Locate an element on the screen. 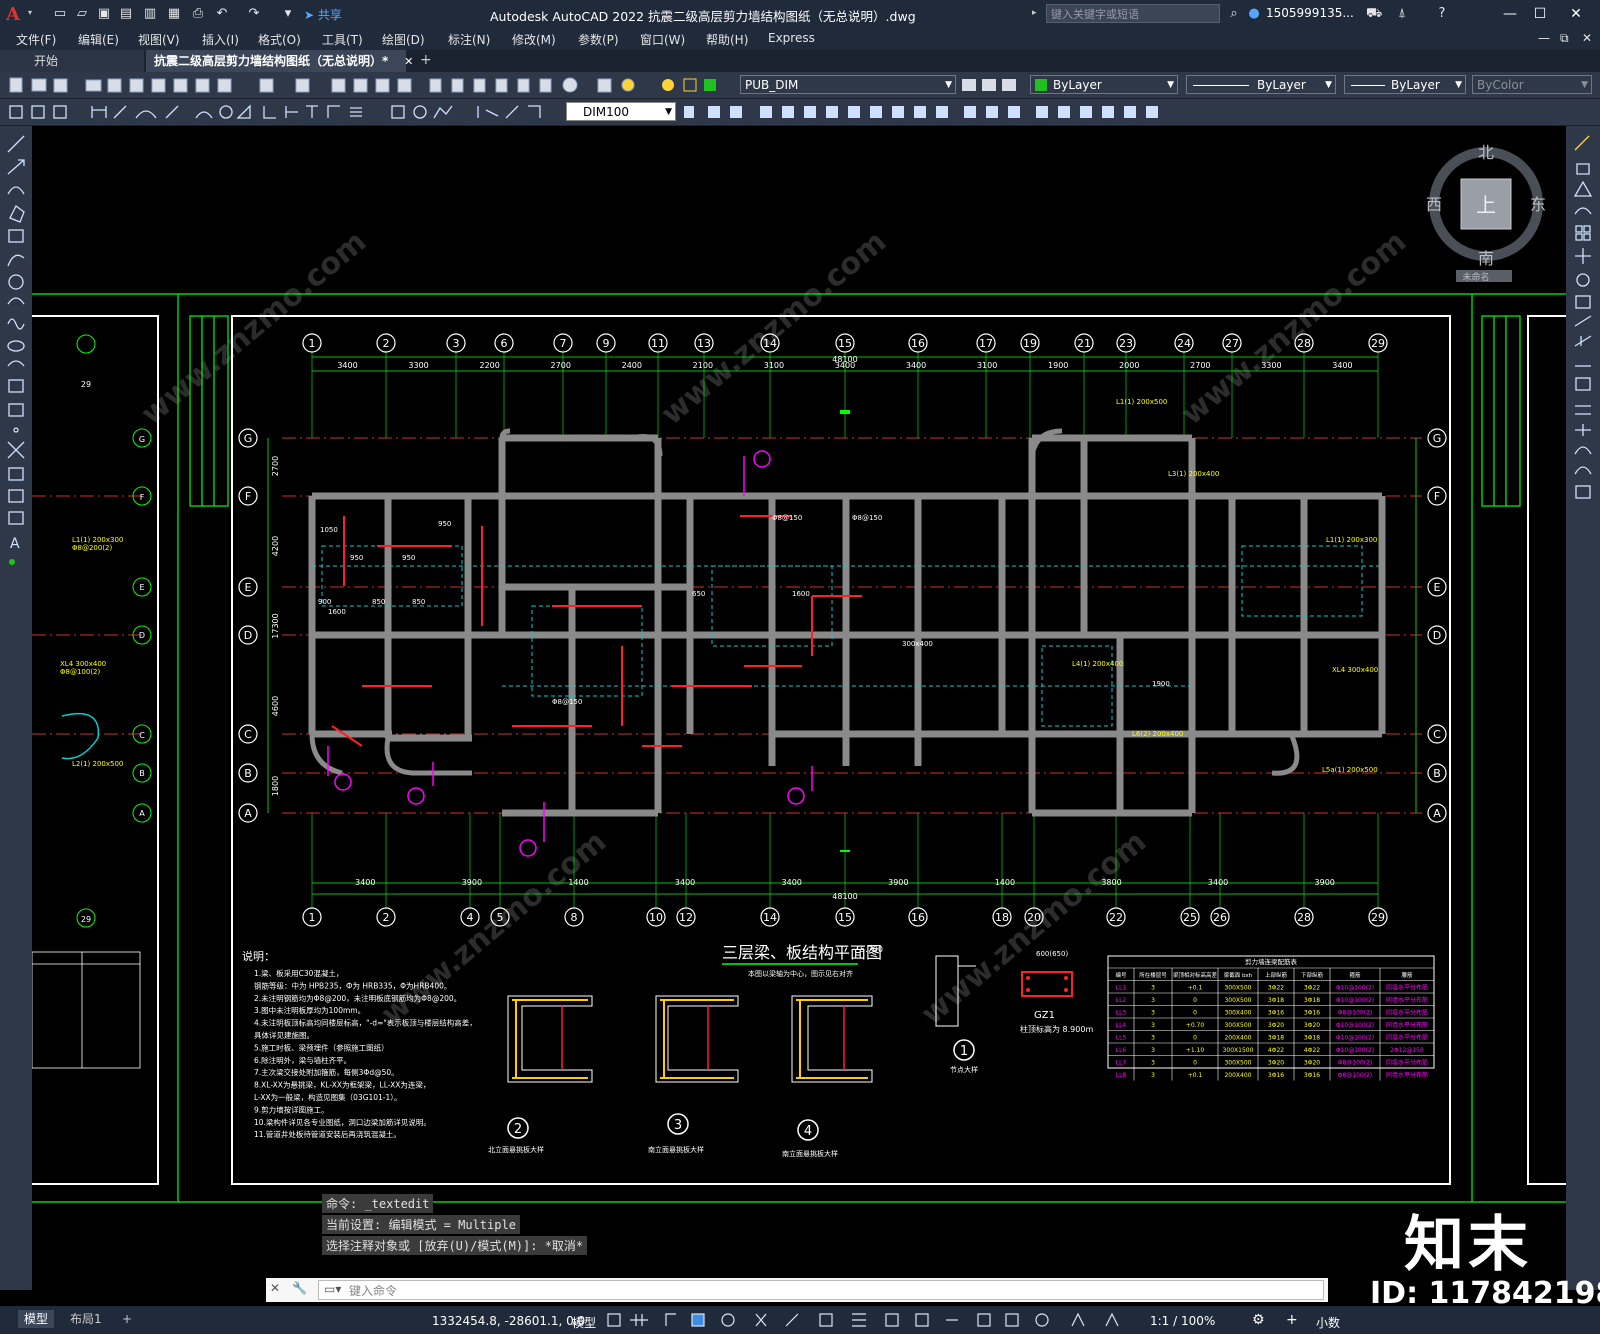  search-icon: ⌕ is located at coordinates (1234, 14).